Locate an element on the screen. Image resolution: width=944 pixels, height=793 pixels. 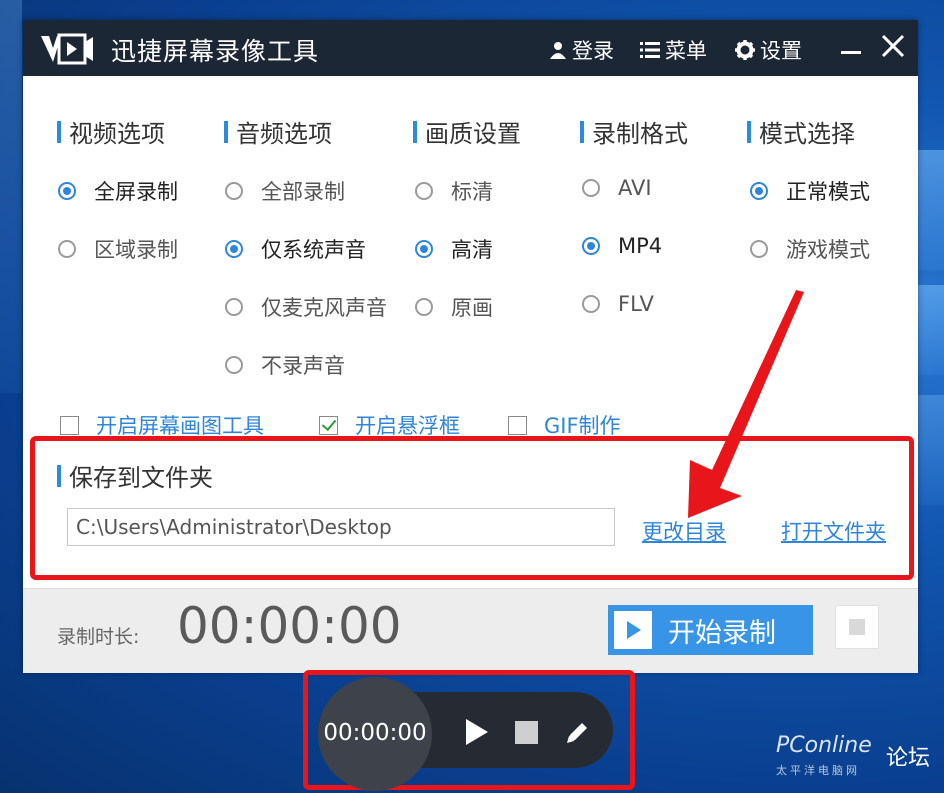
radio-audio-mic-only: 仅麦克风声音 is located at coordinates (306, 307).